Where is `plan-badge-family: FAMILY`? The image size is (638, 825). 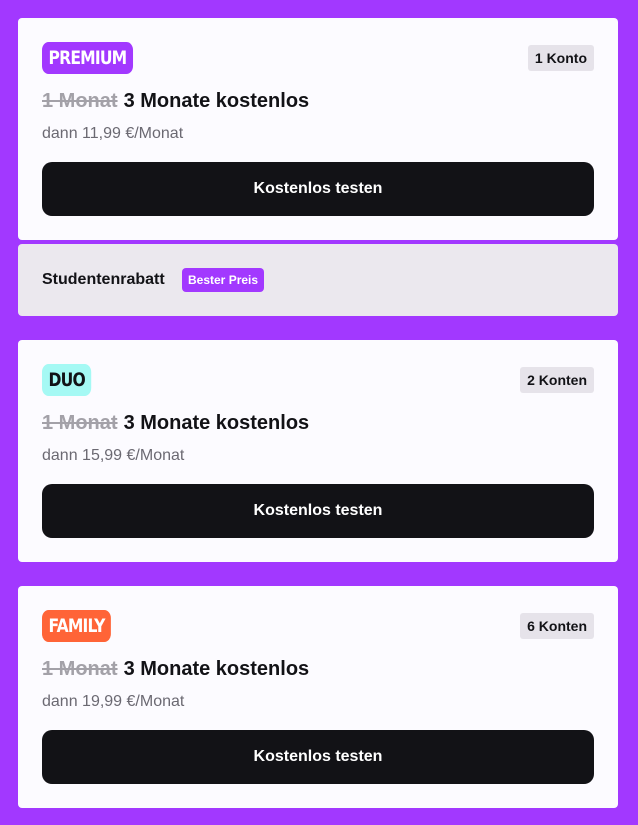
plan-badge-family: FAMILY is located at coordinates (77, 626).